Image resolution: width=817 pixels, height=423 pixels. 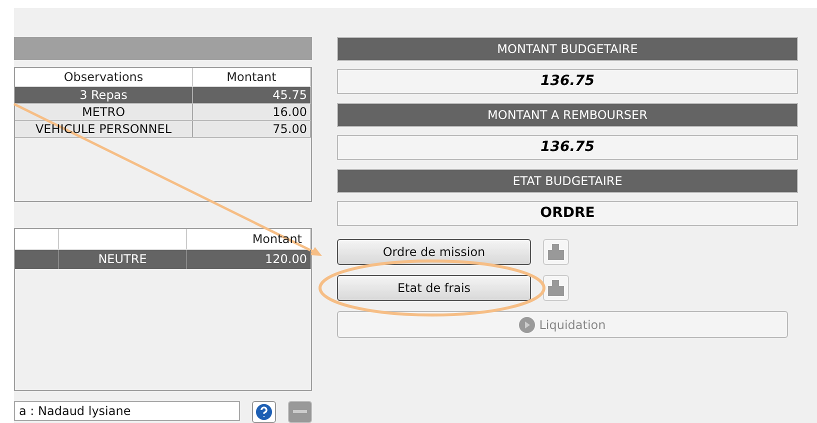 I want to click on minus-icon, so click(x=300, y=412).